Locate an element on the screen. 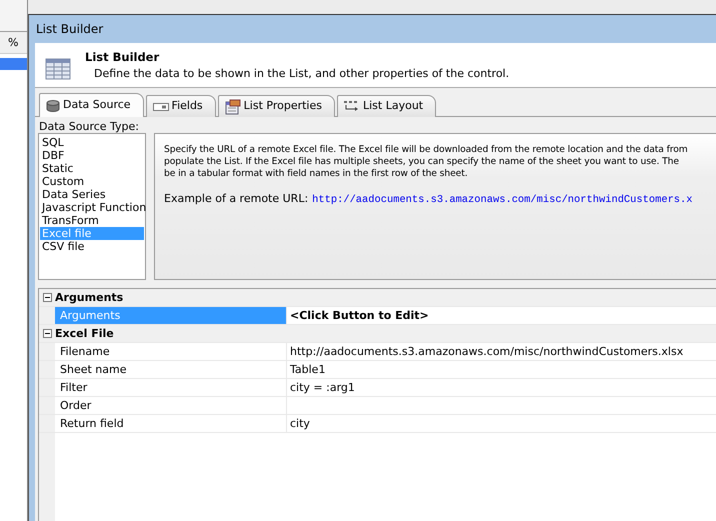 The height and width of the screenshot is (521, 716). example-url: http://aadocuments.s3.amazonaws.com/misc/northwindCustomers.x is located at coordinates (502, 201).